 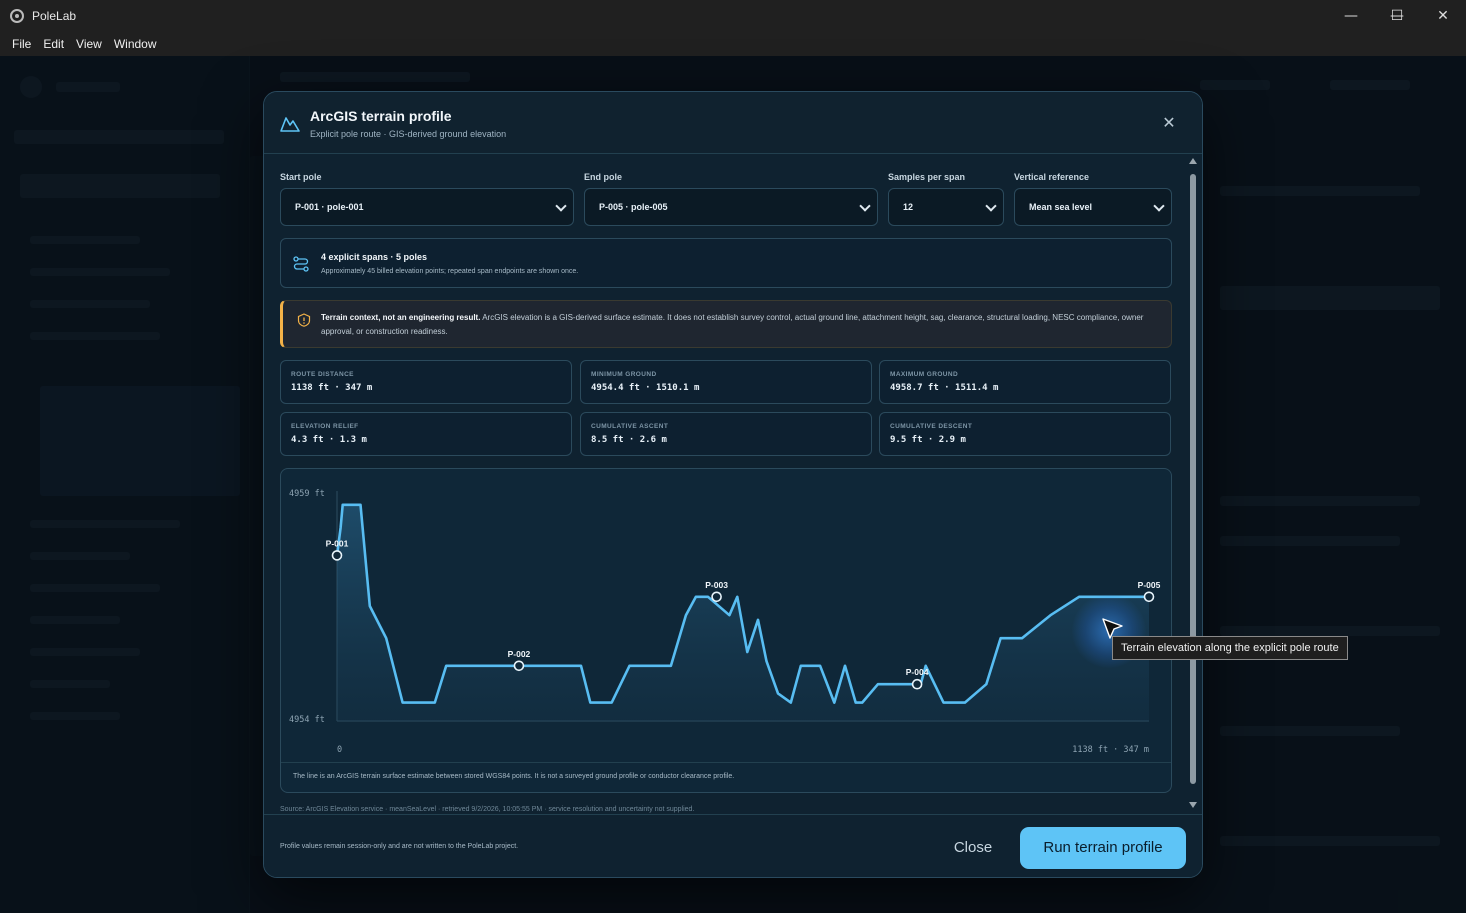 I want to click on menu-window: Window, so click(x=135, y=44).